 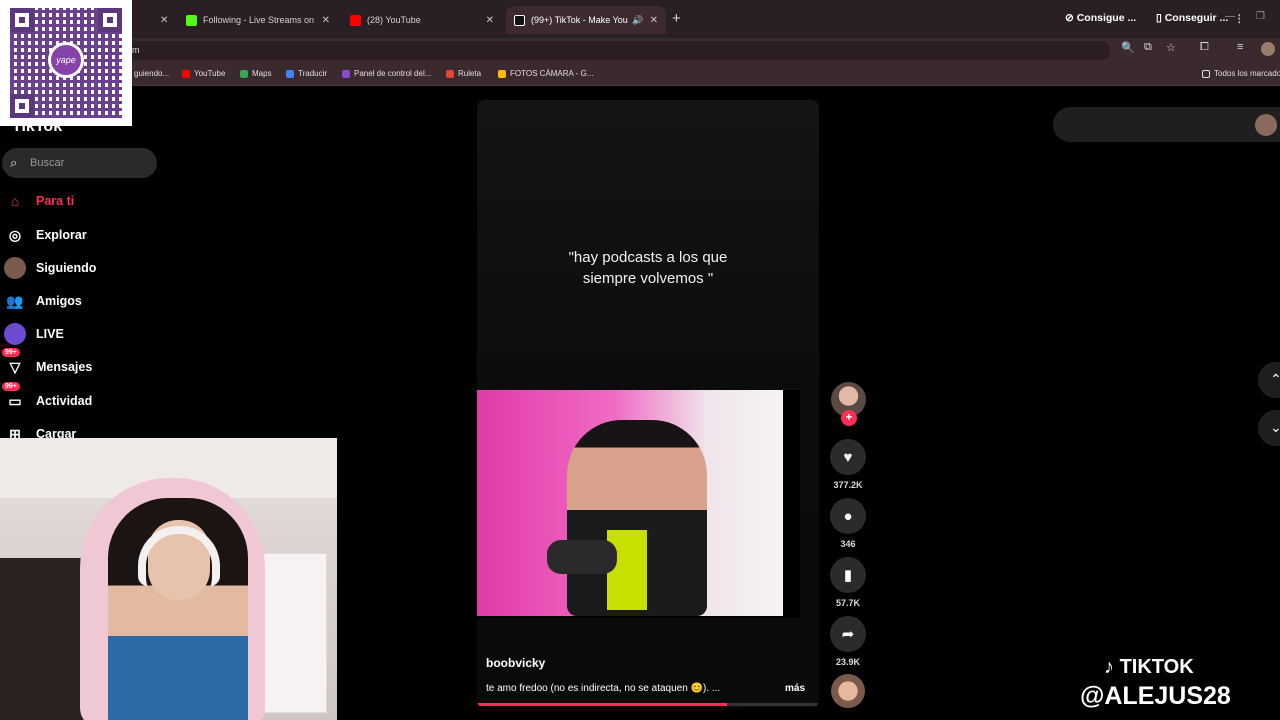 What do you see at coordinates (1247, 73) in the screenshot?
I see `bookmark-label: Todos los marcadores` at bounding box center [1247, 73].